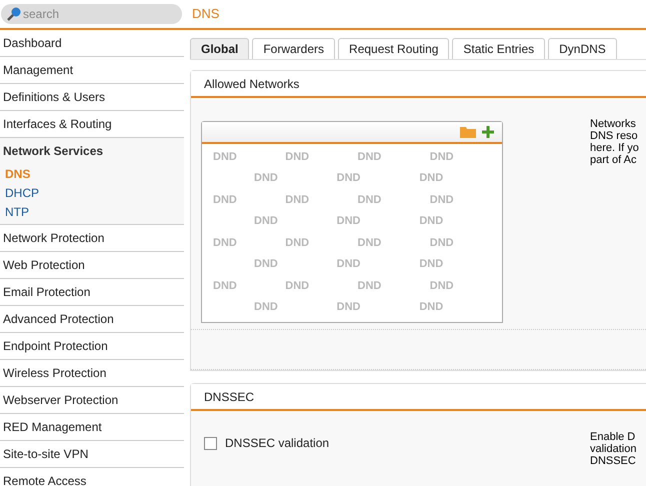  Describe the element at coordinates (220, 48) in the screenshot. I see `tab: Global` at that location.